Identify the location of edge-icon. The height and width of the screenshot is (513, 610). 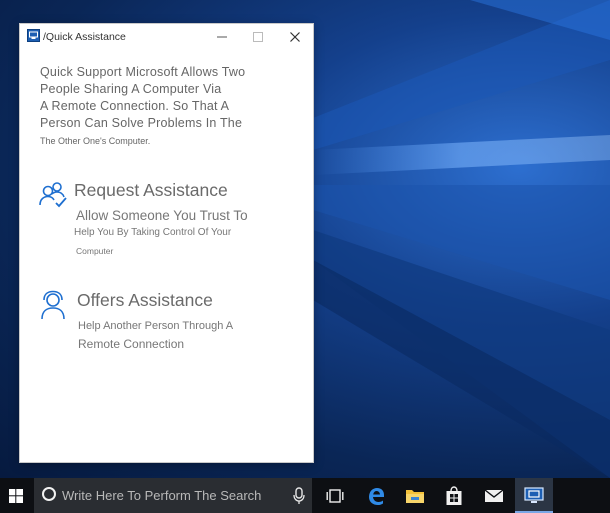
(376, 496).